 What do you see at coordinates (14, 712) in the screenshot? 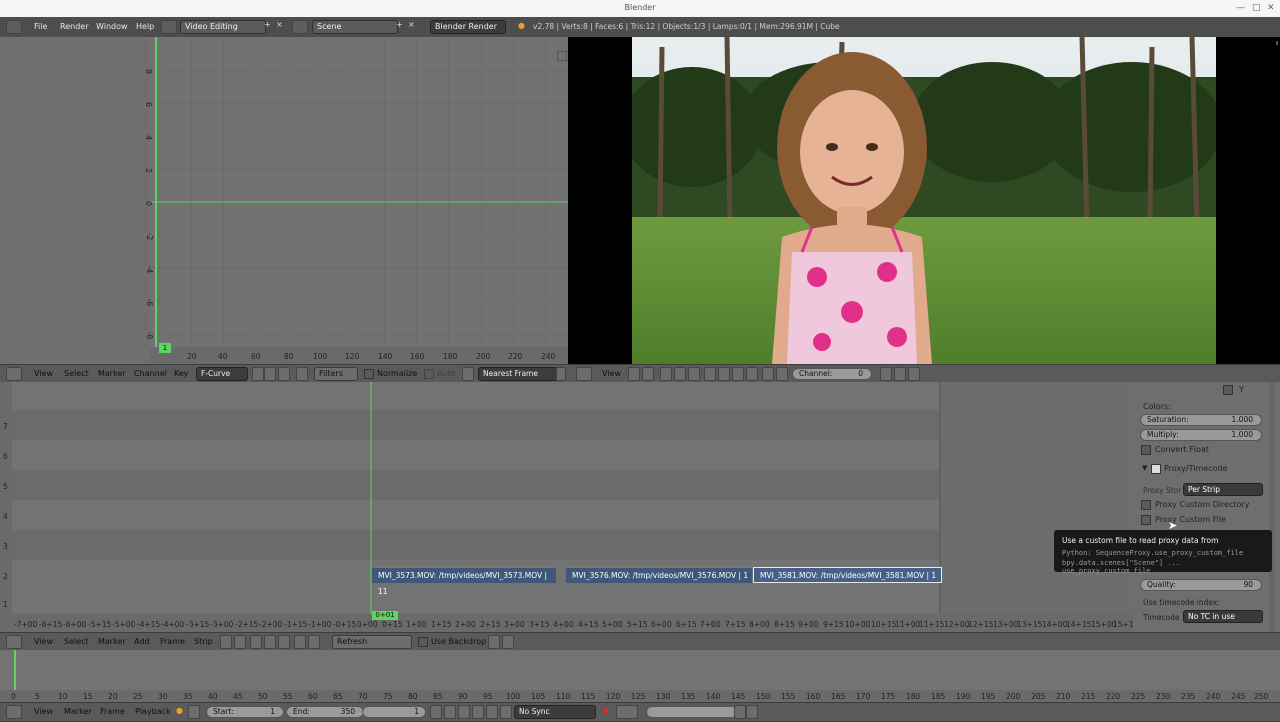
I see `editor-type-timeline-icon` at bounding box center [14, 712].